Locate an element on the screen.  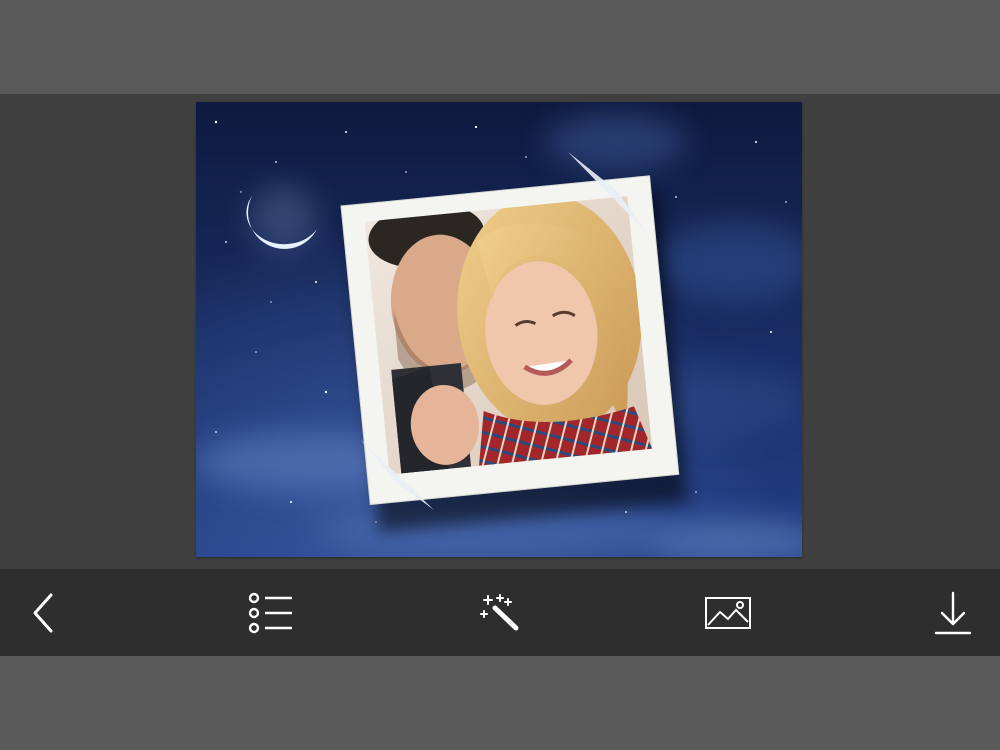
list-button is located at coordinates (270, 613).